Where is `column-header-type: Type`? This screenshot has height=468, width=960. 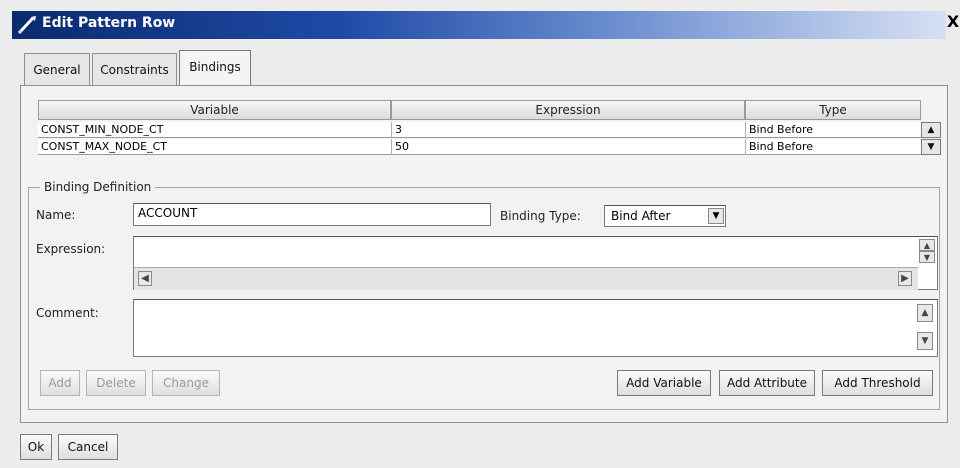
column-header-type: Type is located at coordinates (833, 110).